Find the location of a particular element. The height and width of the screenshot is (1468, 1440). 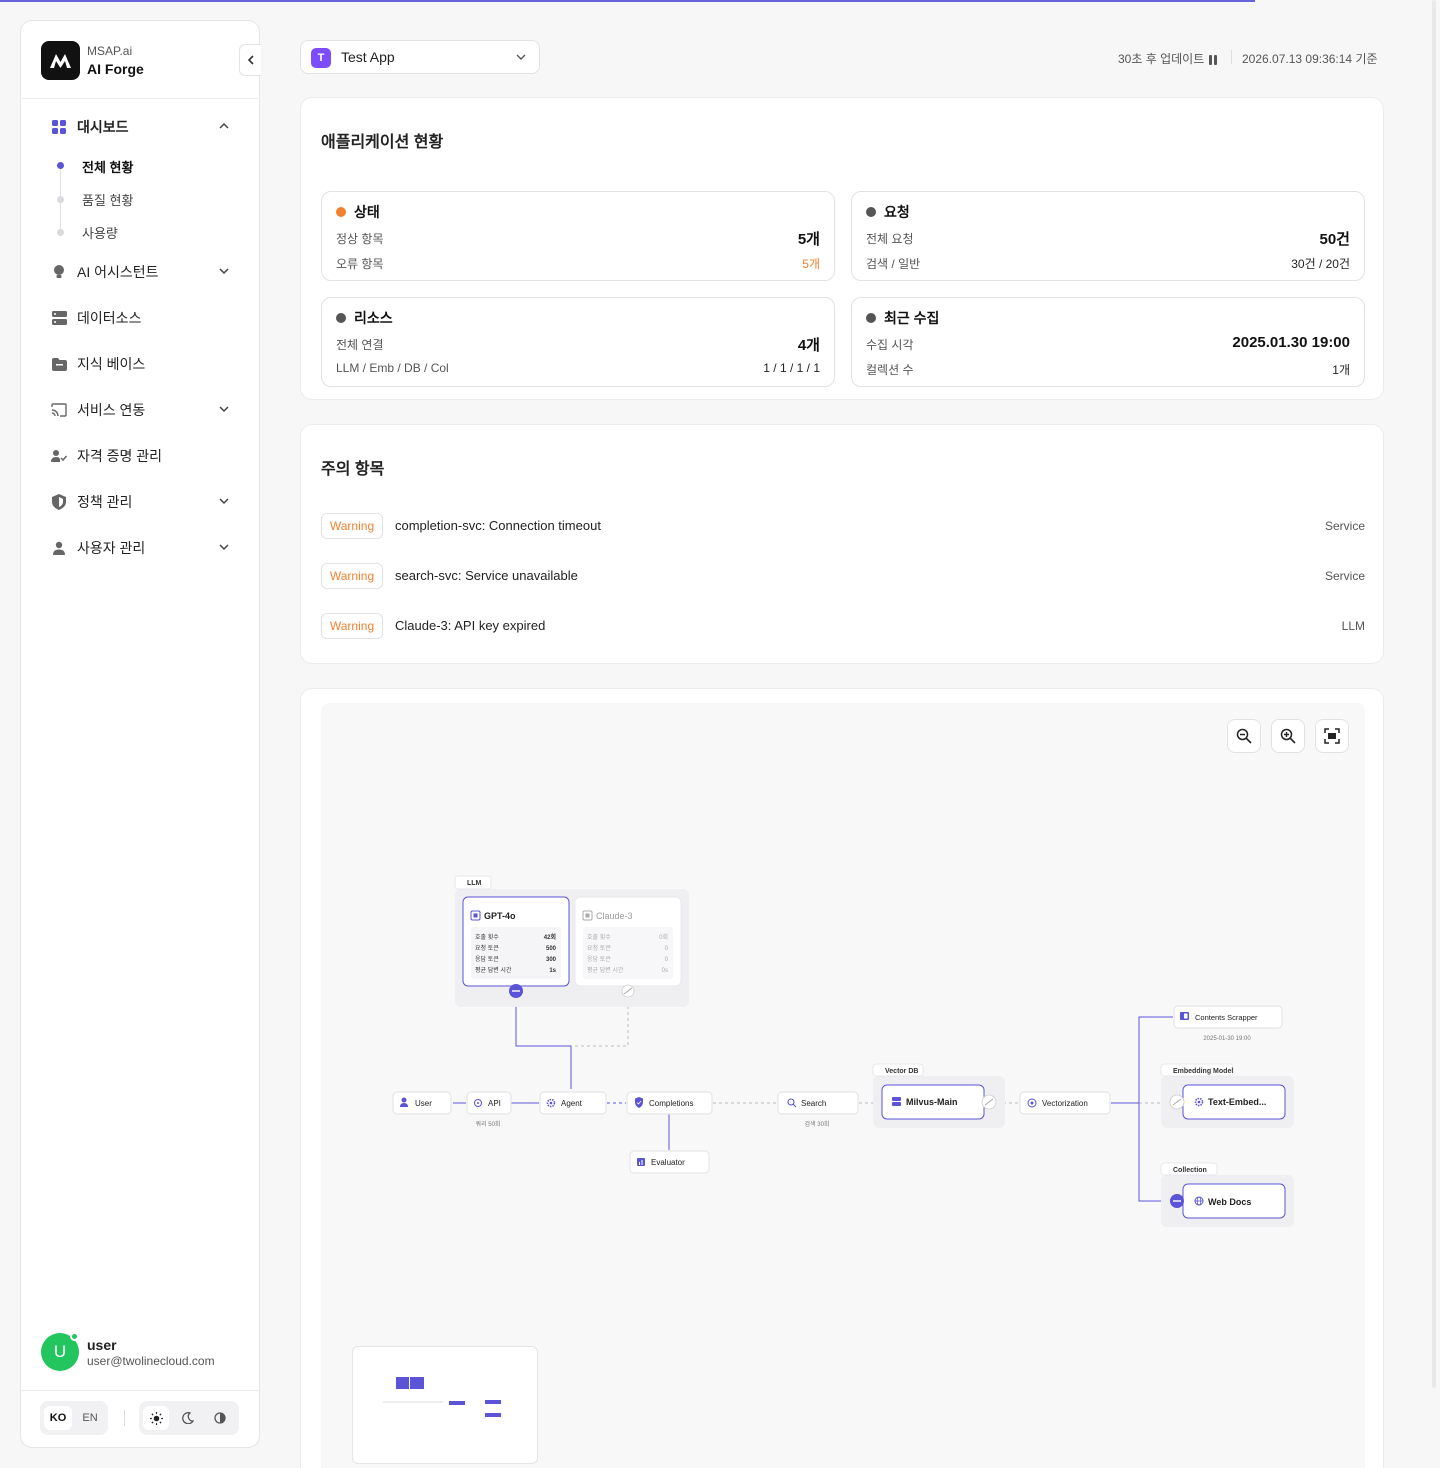

light-theme-button is located at coordinates (156, 1418).